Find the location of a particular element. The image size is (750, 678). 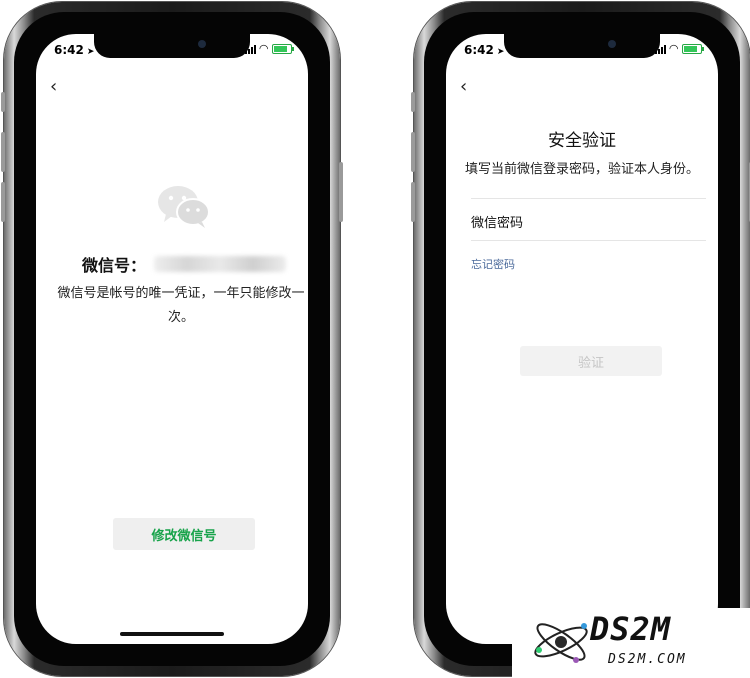

modify-wechat-id-button: 修改微信号 is located at coordinates (184, 534).